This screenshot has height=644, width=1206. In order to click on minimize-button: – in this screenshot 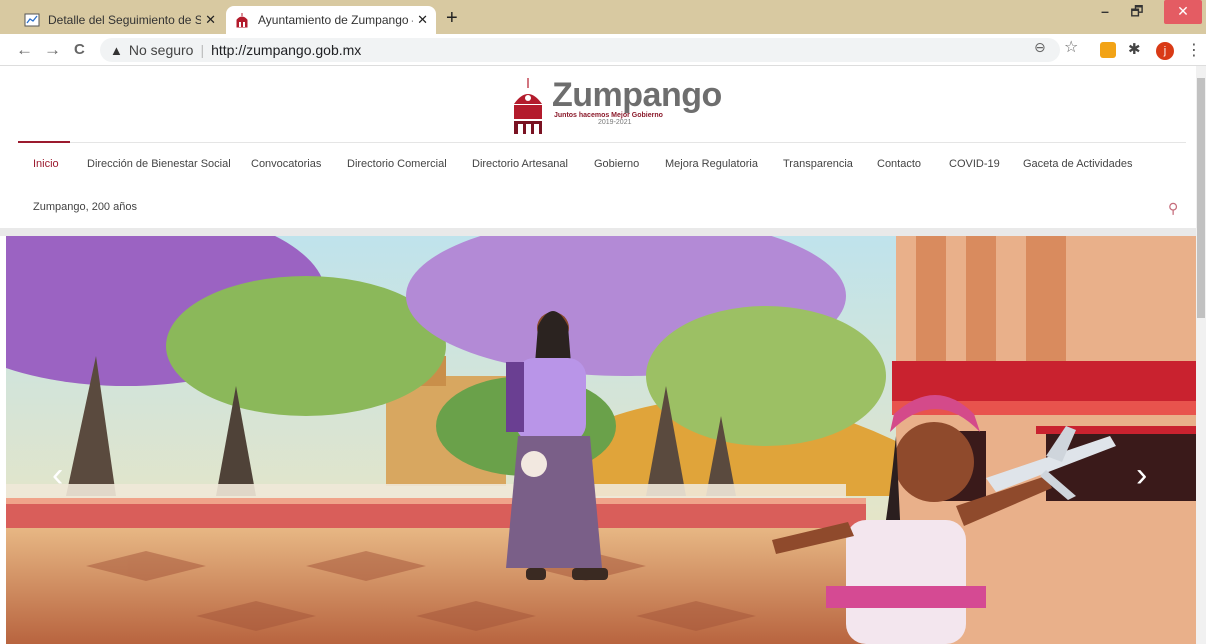, I will do `click(1105, 12)`.